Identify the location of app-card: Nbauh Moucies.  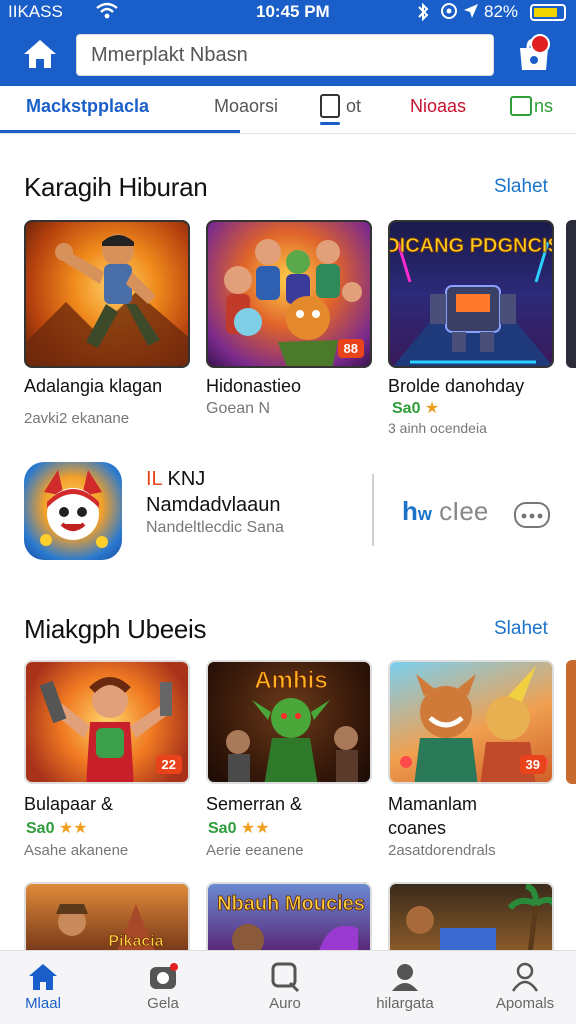
(289, 917).